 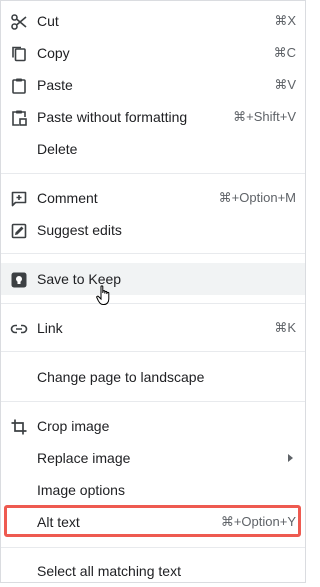 I want to click on clipboard-icon, so click(x=19, y=86).